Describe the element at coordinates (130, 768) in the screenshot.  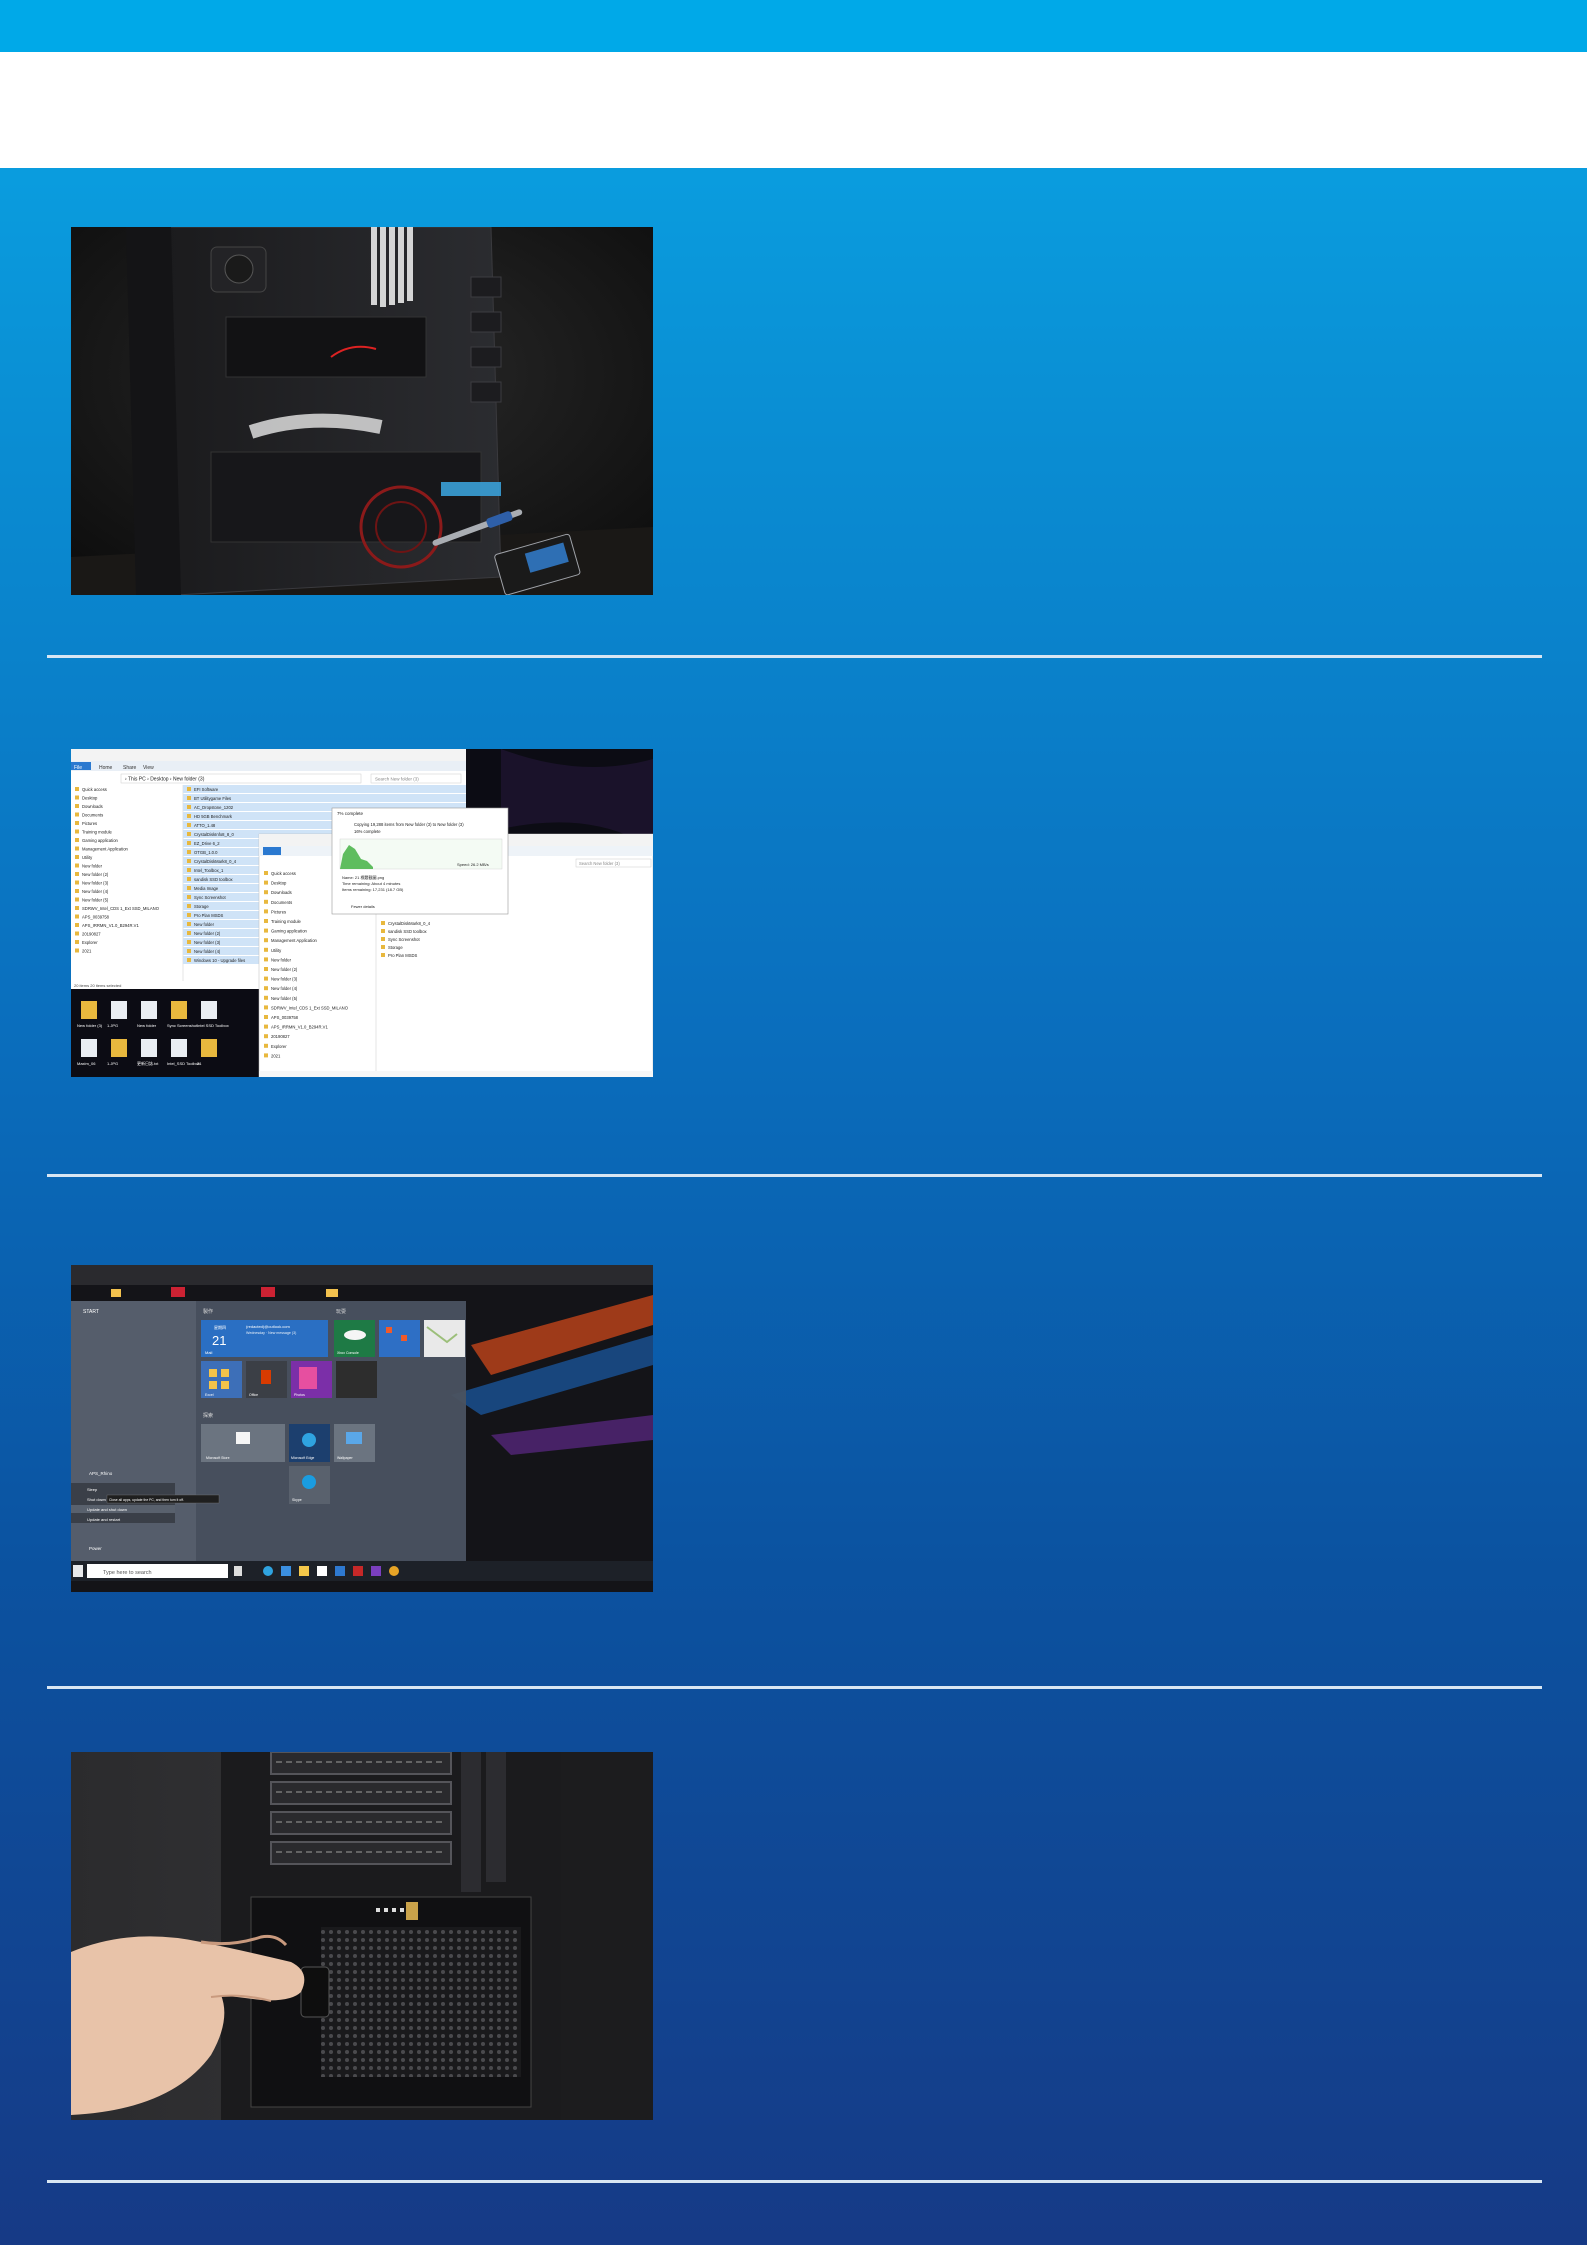
I see `menu-share: Share` at that location.